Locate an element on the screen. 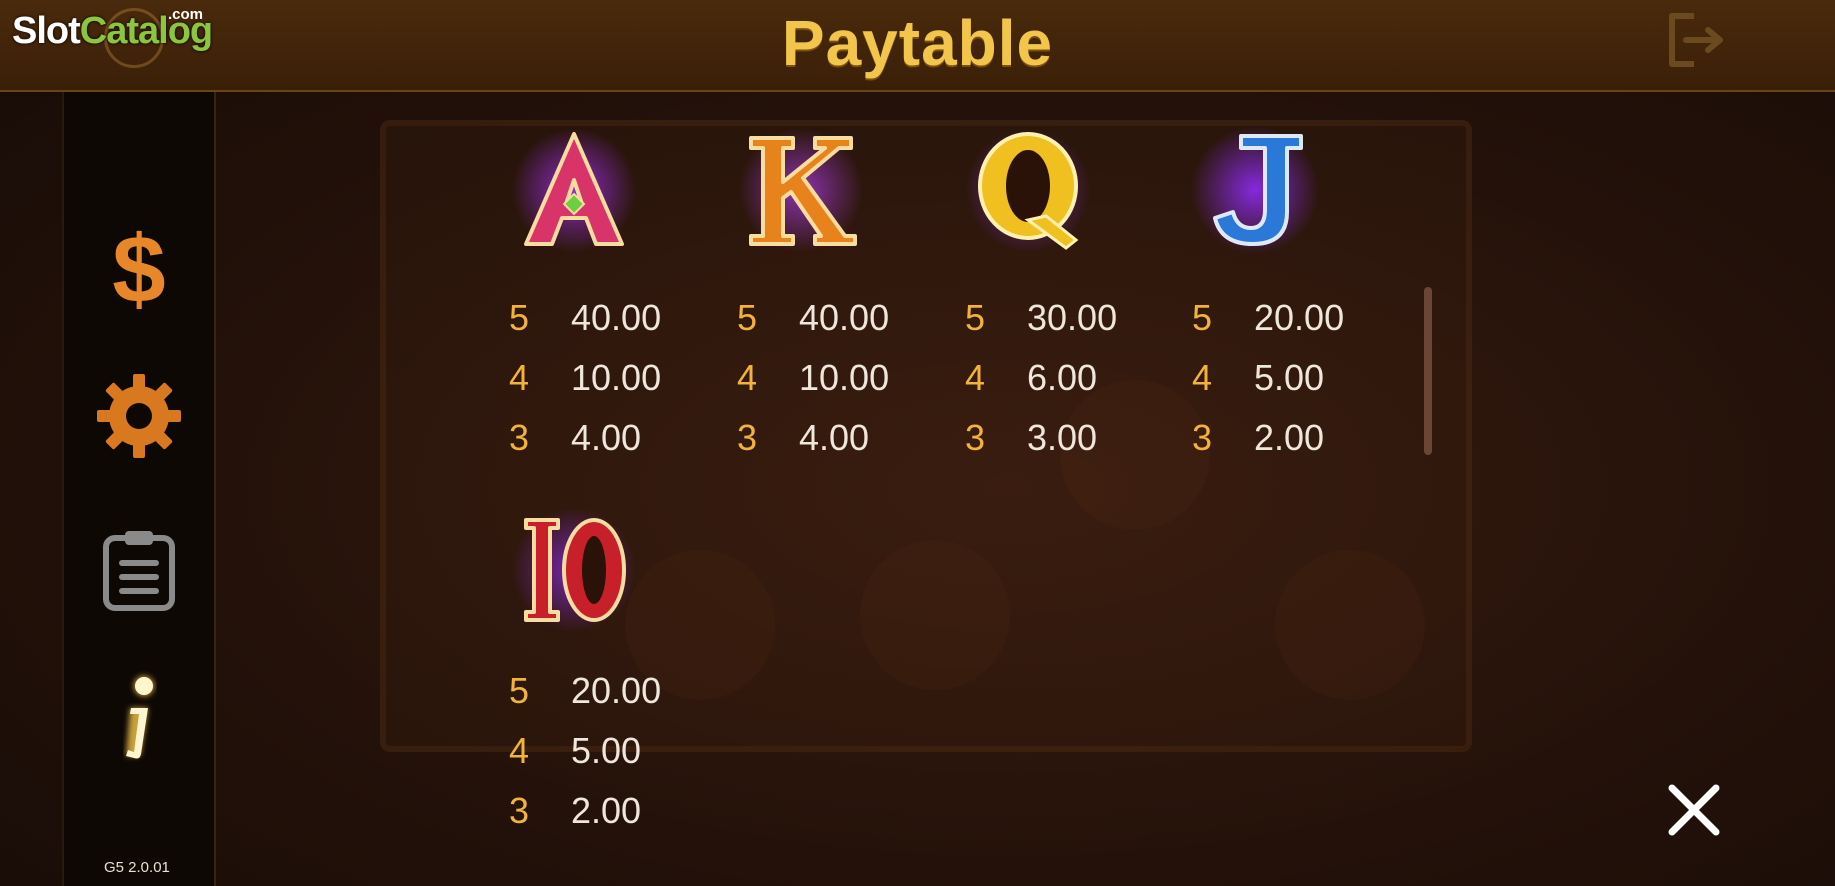 Image resolution: width=1835 pixels, height=886 pixels. gear-icon is located at coordinates (139, 416).